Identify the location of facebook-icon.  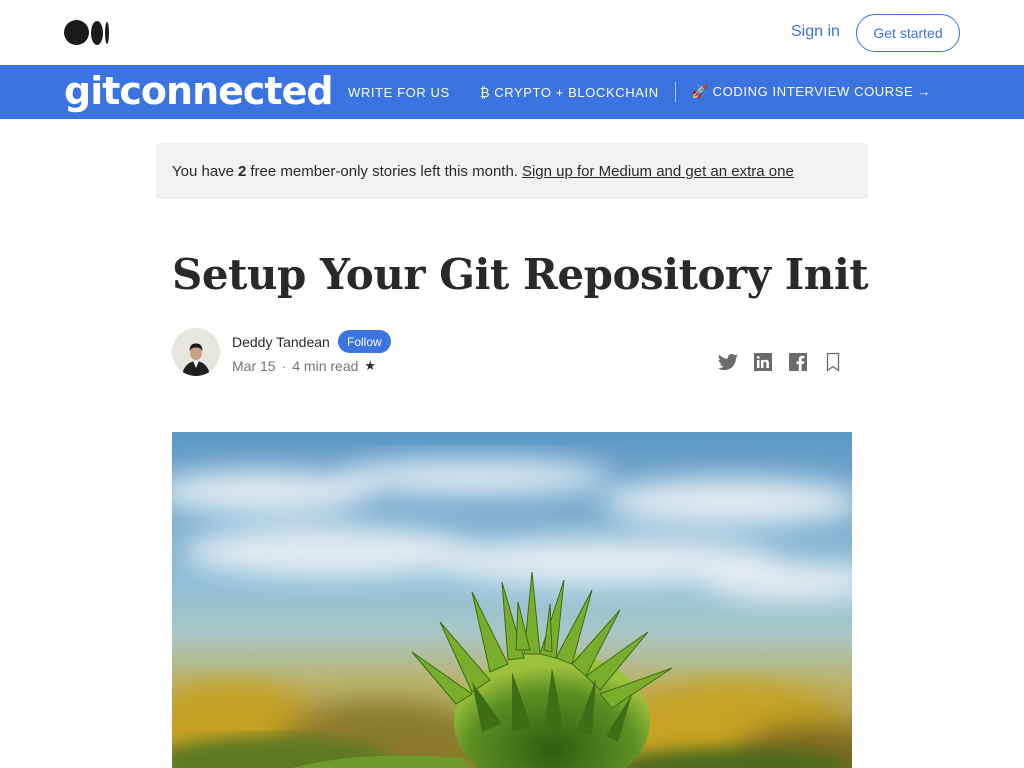
(798, 362).